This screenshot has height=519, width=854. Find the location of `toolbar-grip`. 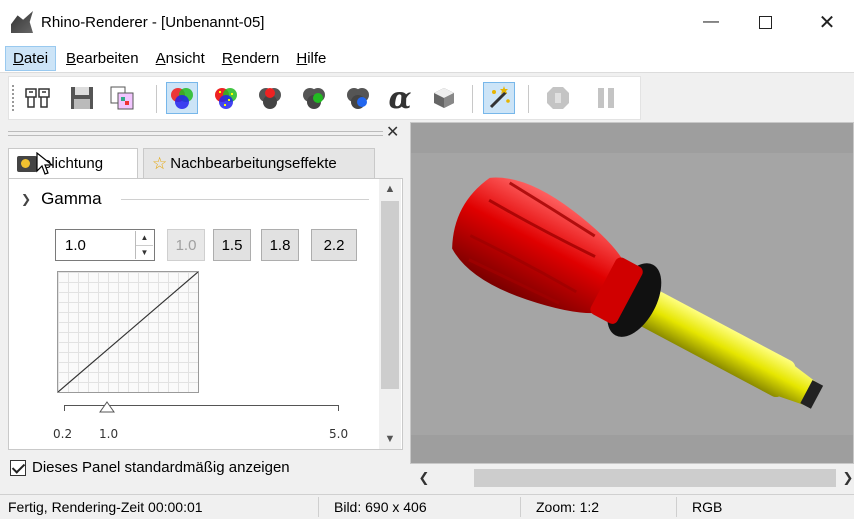

toolbar-grip is located at coordinates (13, 98).